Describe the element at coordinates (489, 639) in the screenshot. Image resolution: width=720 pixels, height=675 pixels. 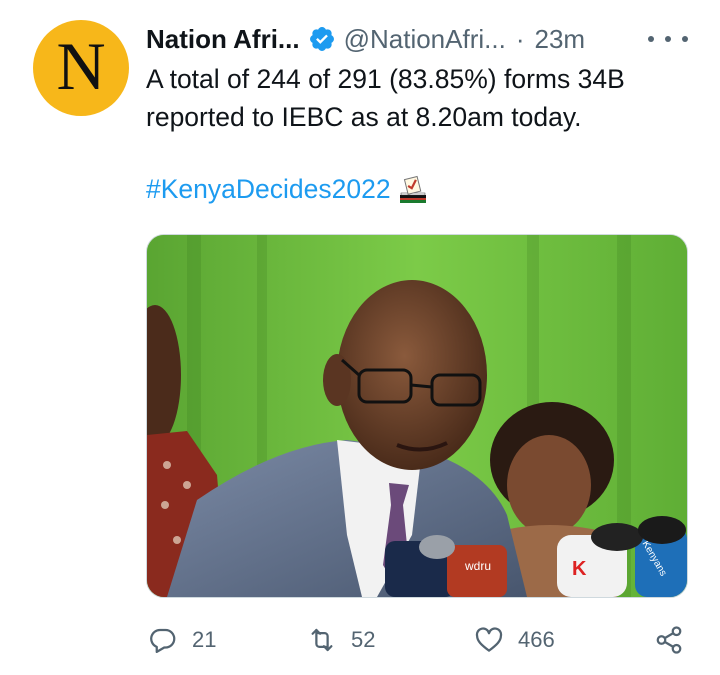
I see `heart-icon` at that location.